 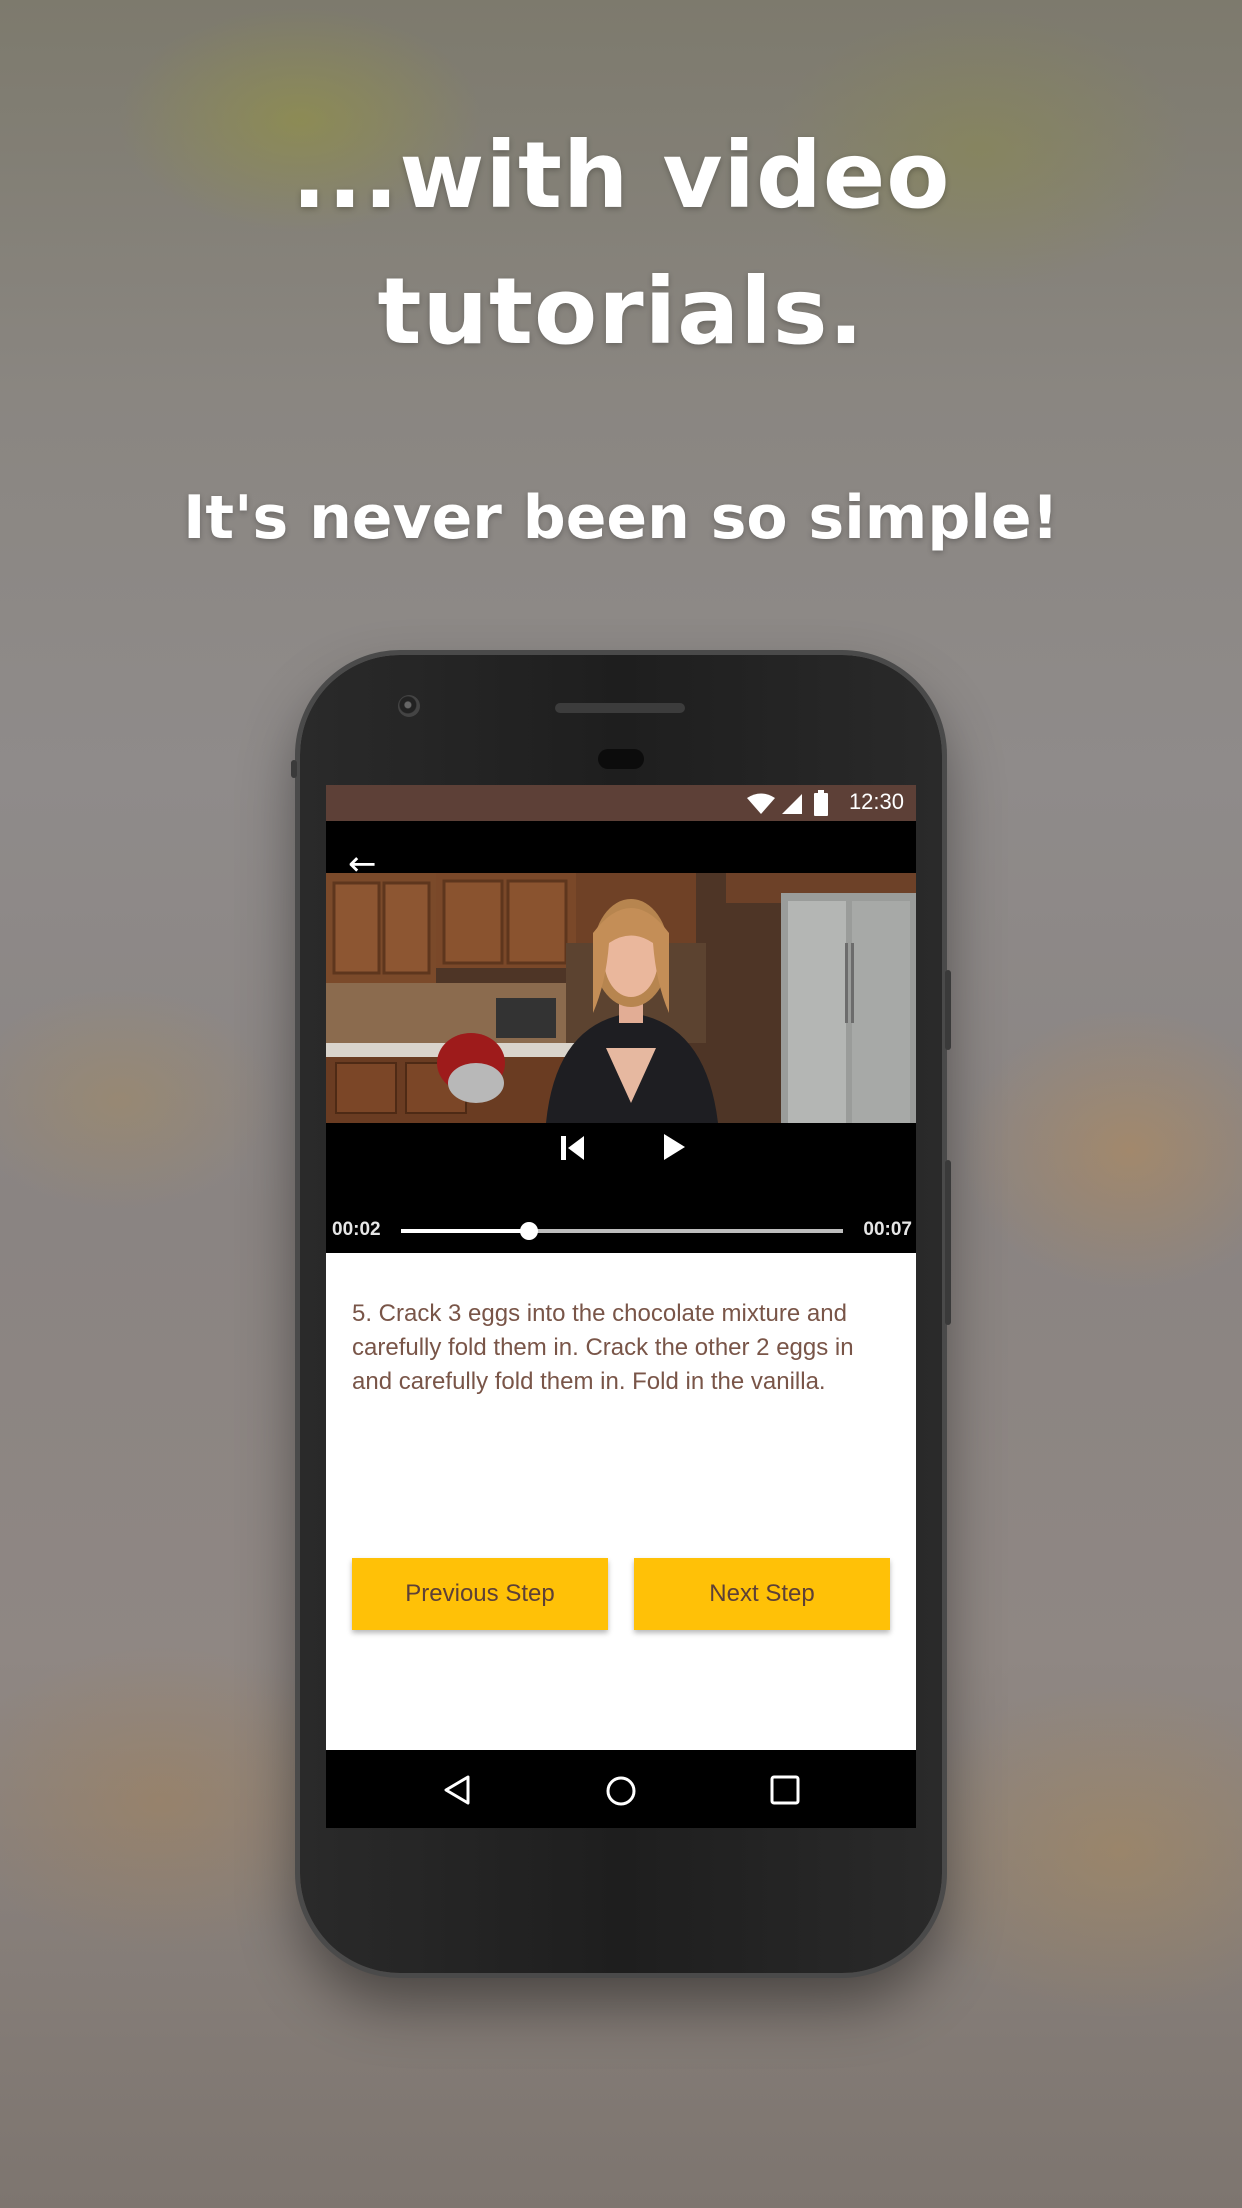 I want to click on back-triangle-icon, so click(x=457, y=1790).